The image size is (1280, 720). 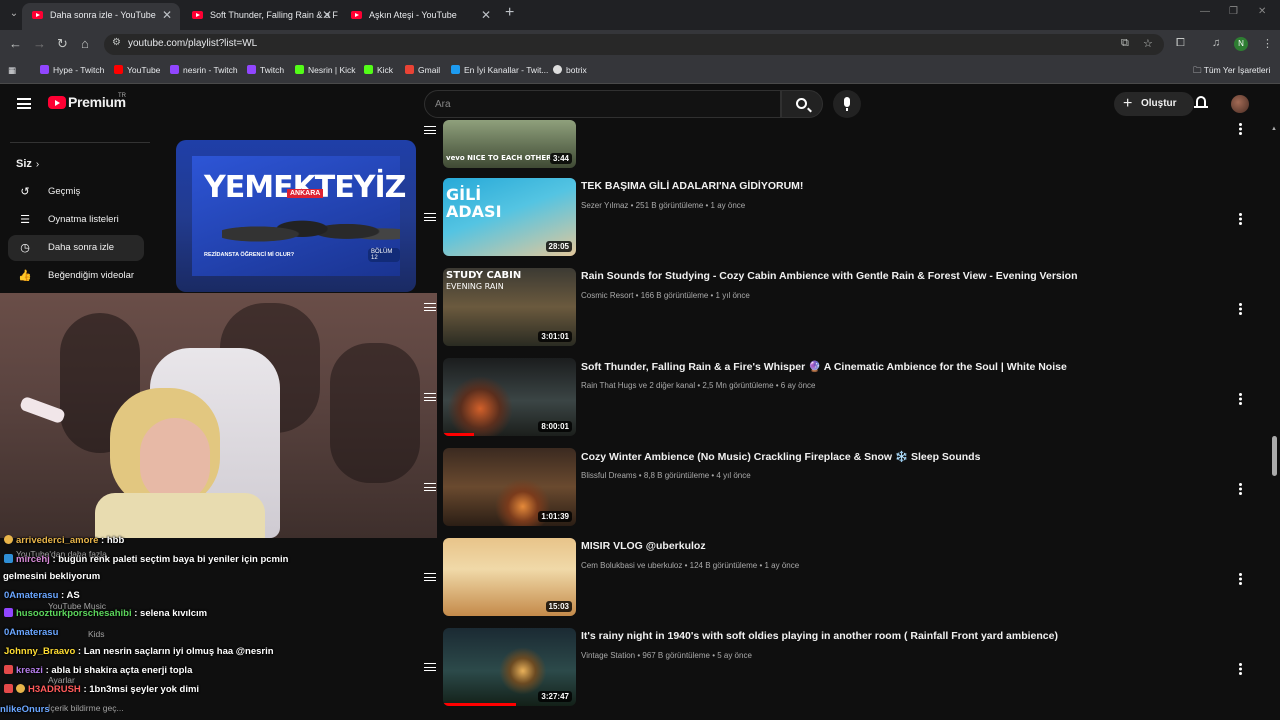 What do you see at coordinates (1125, 43) in the screenshot?
I see `install-app-icon: ⧉` at bounding box center [1125, 43].